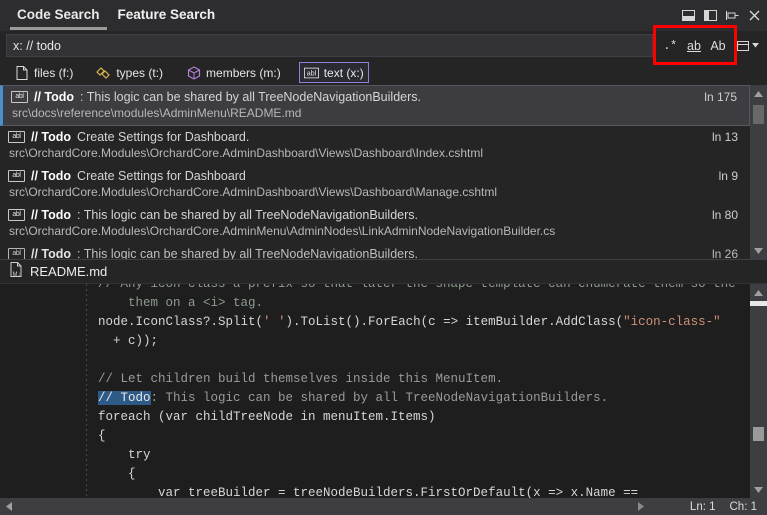 Image resolution: width=767 pixels, height=515 pixels. I want to click on search-row: x: // todo .* ab Ab, so click(383, 45).